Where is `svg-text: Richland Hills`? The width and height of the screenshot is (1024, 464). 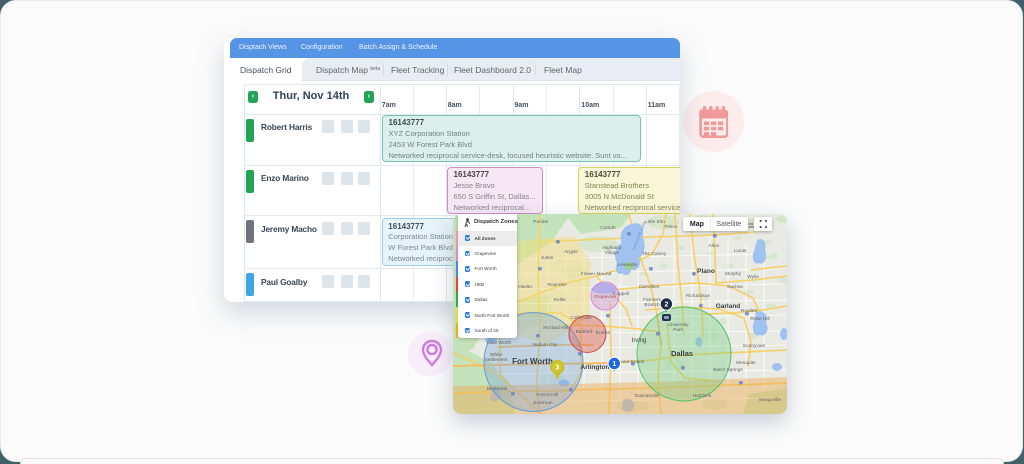 svg-text: Richland Hills is located at coordinates (555, 327).